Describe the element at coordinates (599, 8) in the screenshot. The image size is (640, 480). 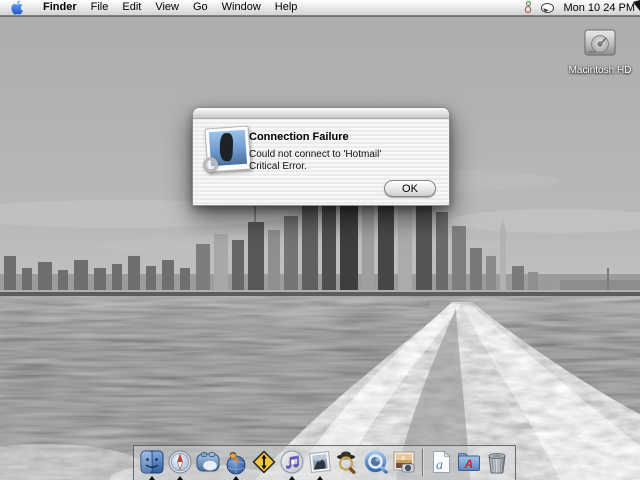
I see `menu-bar-clock: Mon 10 24 PM` at that location.